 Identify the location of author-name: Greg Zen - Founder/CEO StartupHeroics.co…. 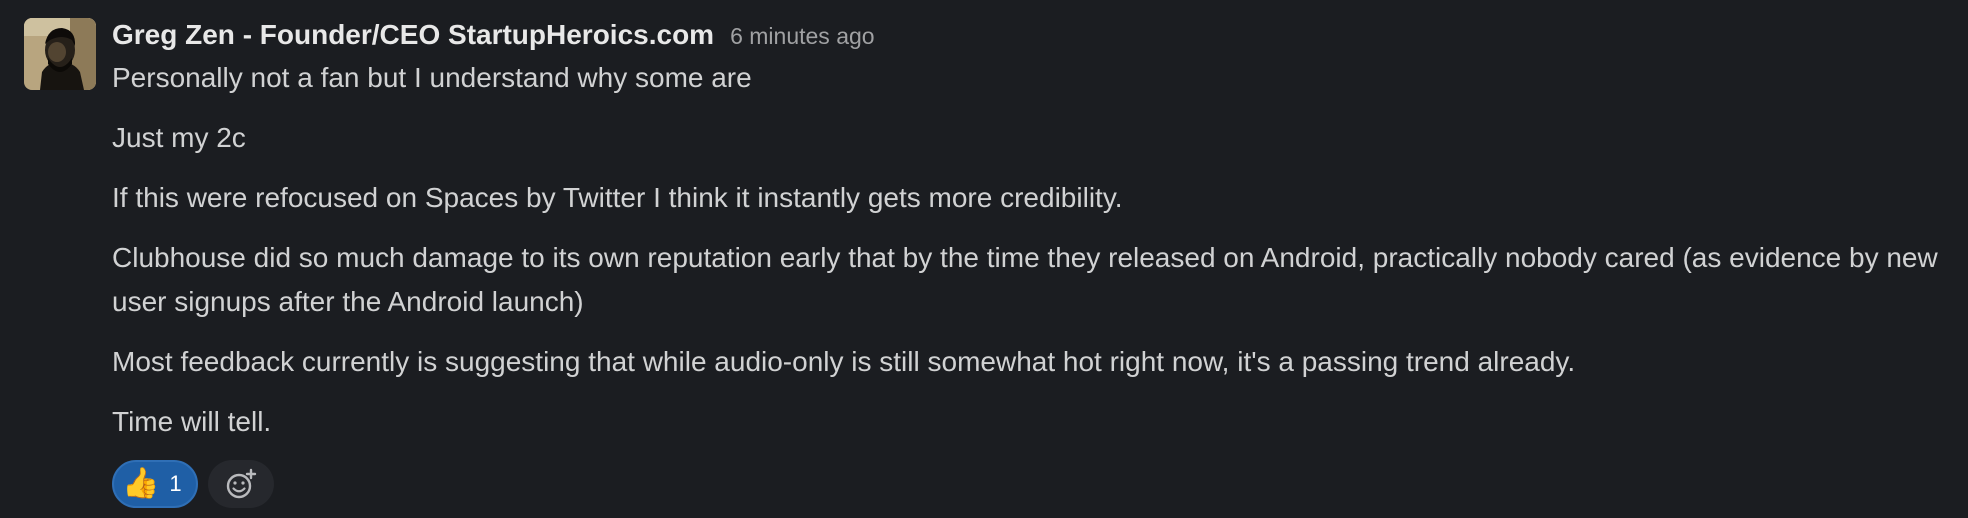
(413, 35).